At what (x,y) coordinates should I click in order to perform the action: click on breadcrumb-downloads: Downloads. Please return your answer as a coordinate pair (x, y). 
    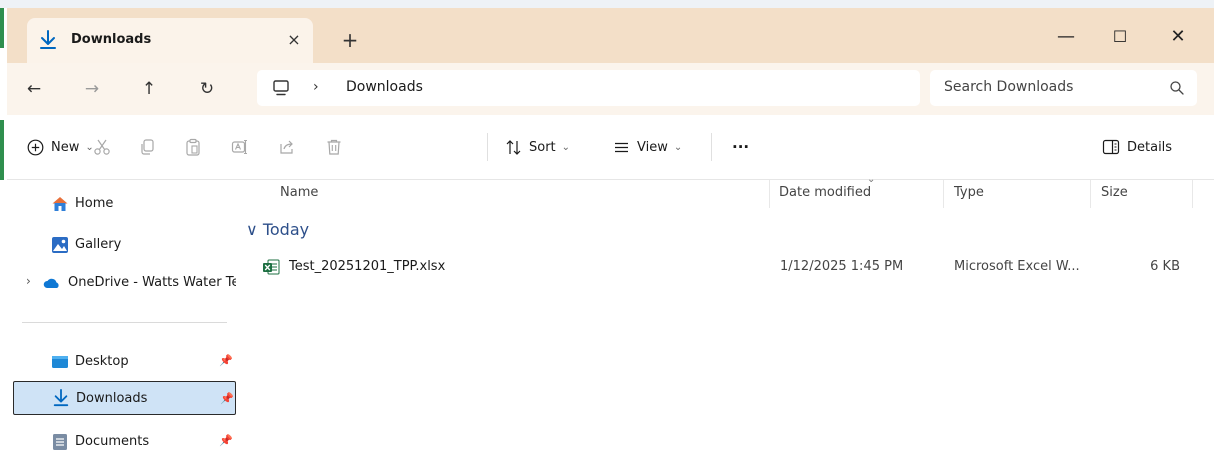
    Looking at the image, I should click on (384, 87).